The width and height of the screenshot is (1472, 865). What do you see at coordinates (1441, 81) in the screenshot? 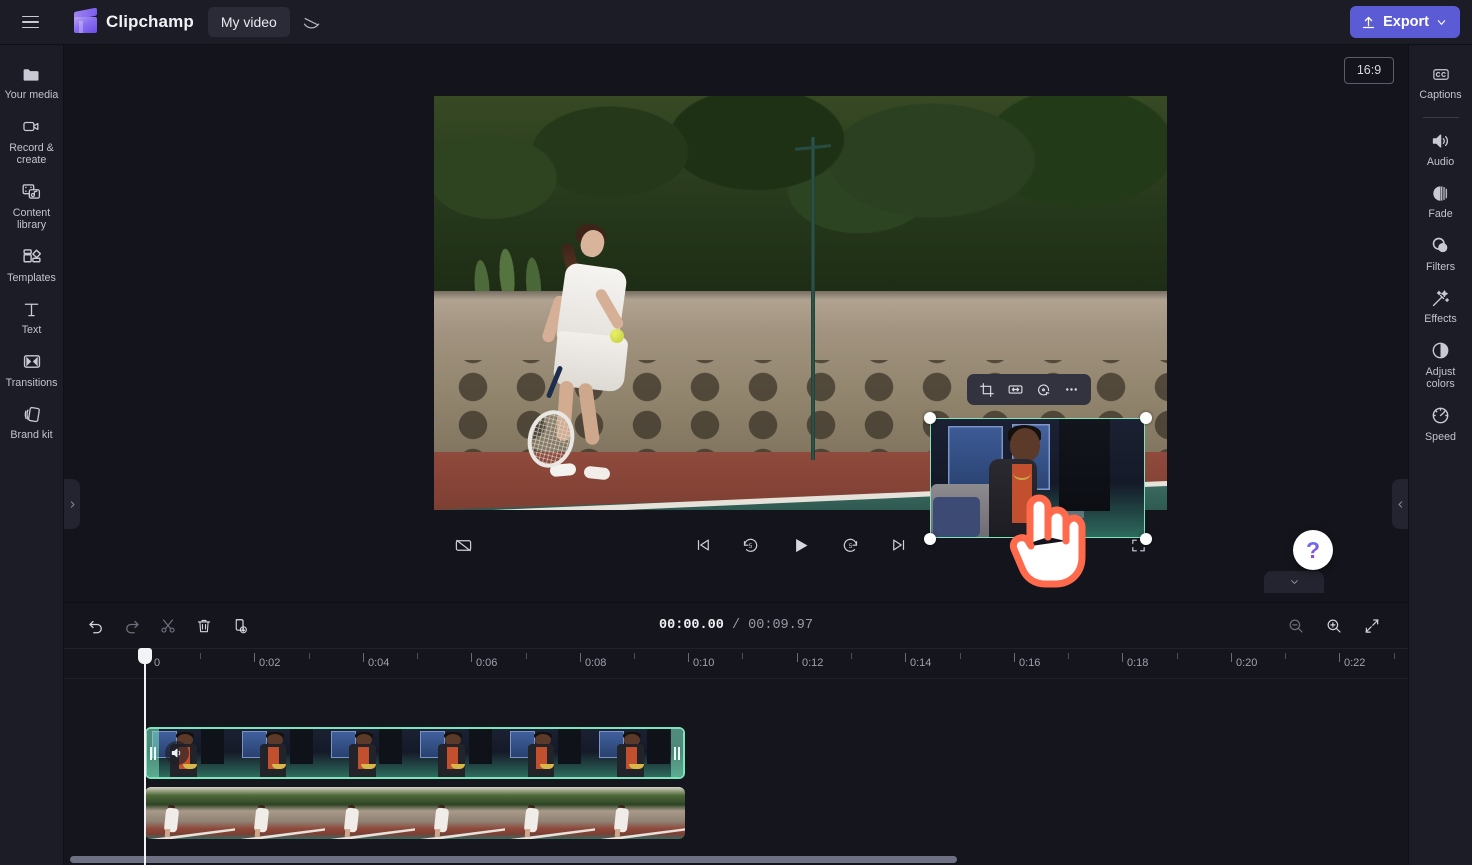
I see `sidebar-item-captions: Captions` at bounding box center [1441, 81].